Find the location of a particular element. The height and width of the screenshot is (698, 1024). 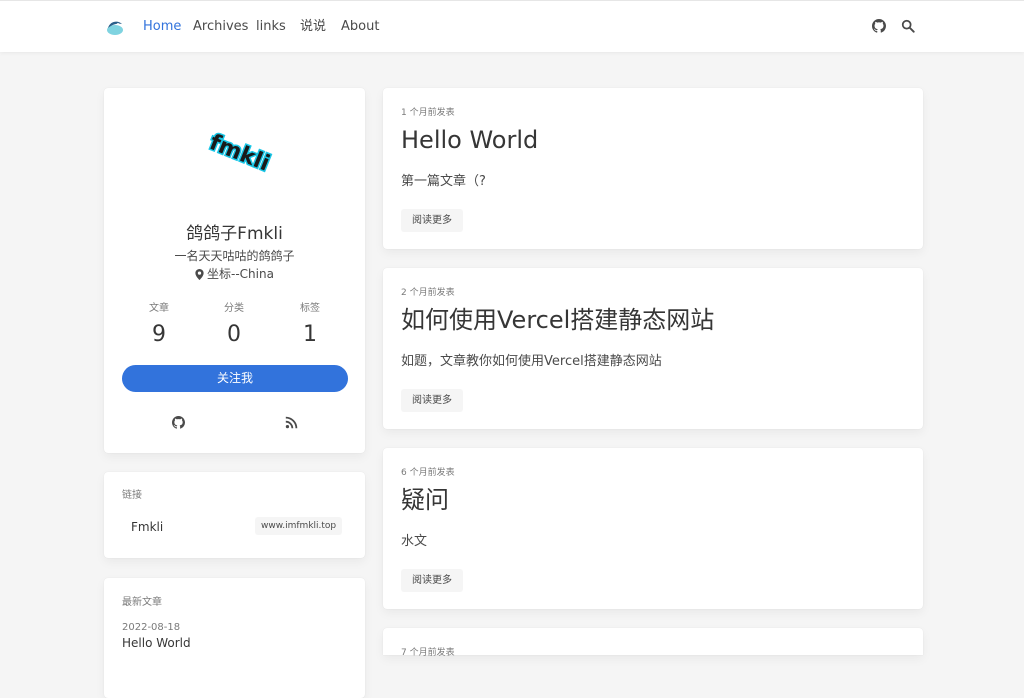

links-widget: 链接 Fmkli www.imfmkli.top is located at coordinates (234, 515).